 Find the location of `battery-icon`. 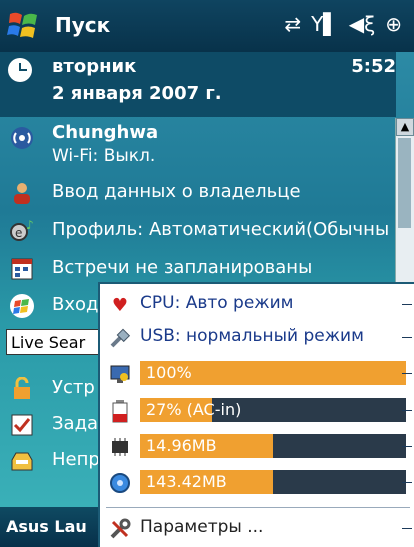

battery-icon is located at coordinates (120, 411).